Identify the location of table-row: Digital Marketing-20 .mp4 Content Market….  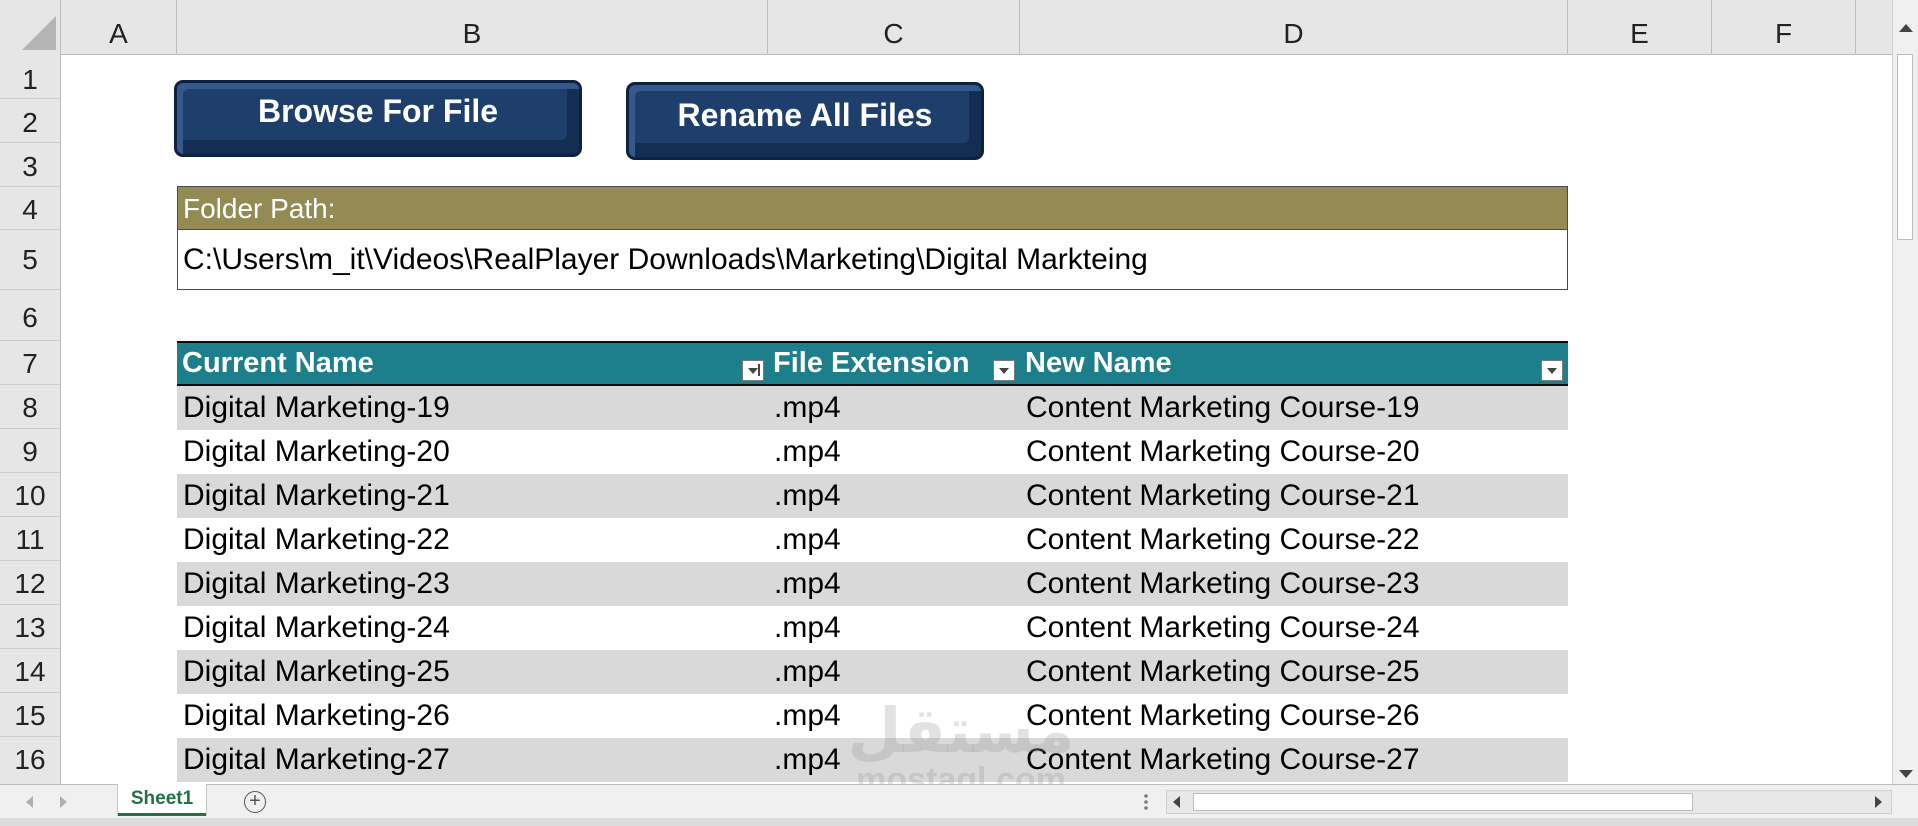
(872, 452).